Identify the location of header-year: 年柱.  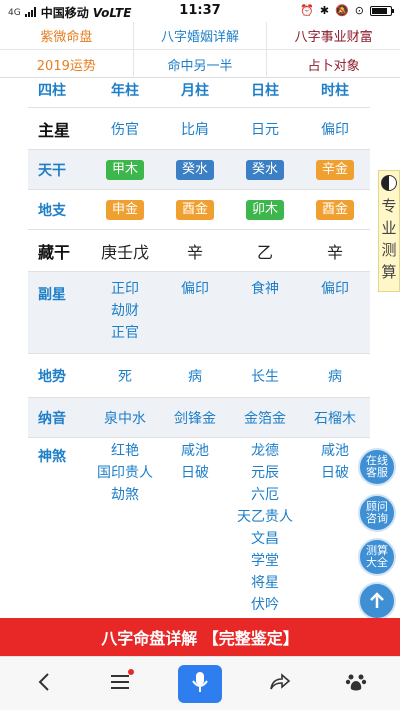
(125, 90).